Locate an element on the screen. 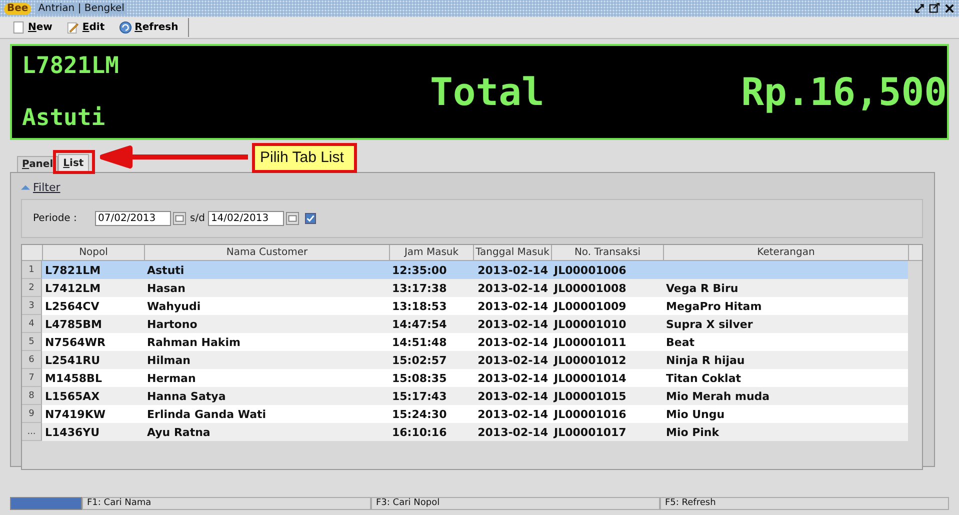 This screenshot has width=959, height=515. table-cell: Mio Pink is located at coordinates (693, 432).